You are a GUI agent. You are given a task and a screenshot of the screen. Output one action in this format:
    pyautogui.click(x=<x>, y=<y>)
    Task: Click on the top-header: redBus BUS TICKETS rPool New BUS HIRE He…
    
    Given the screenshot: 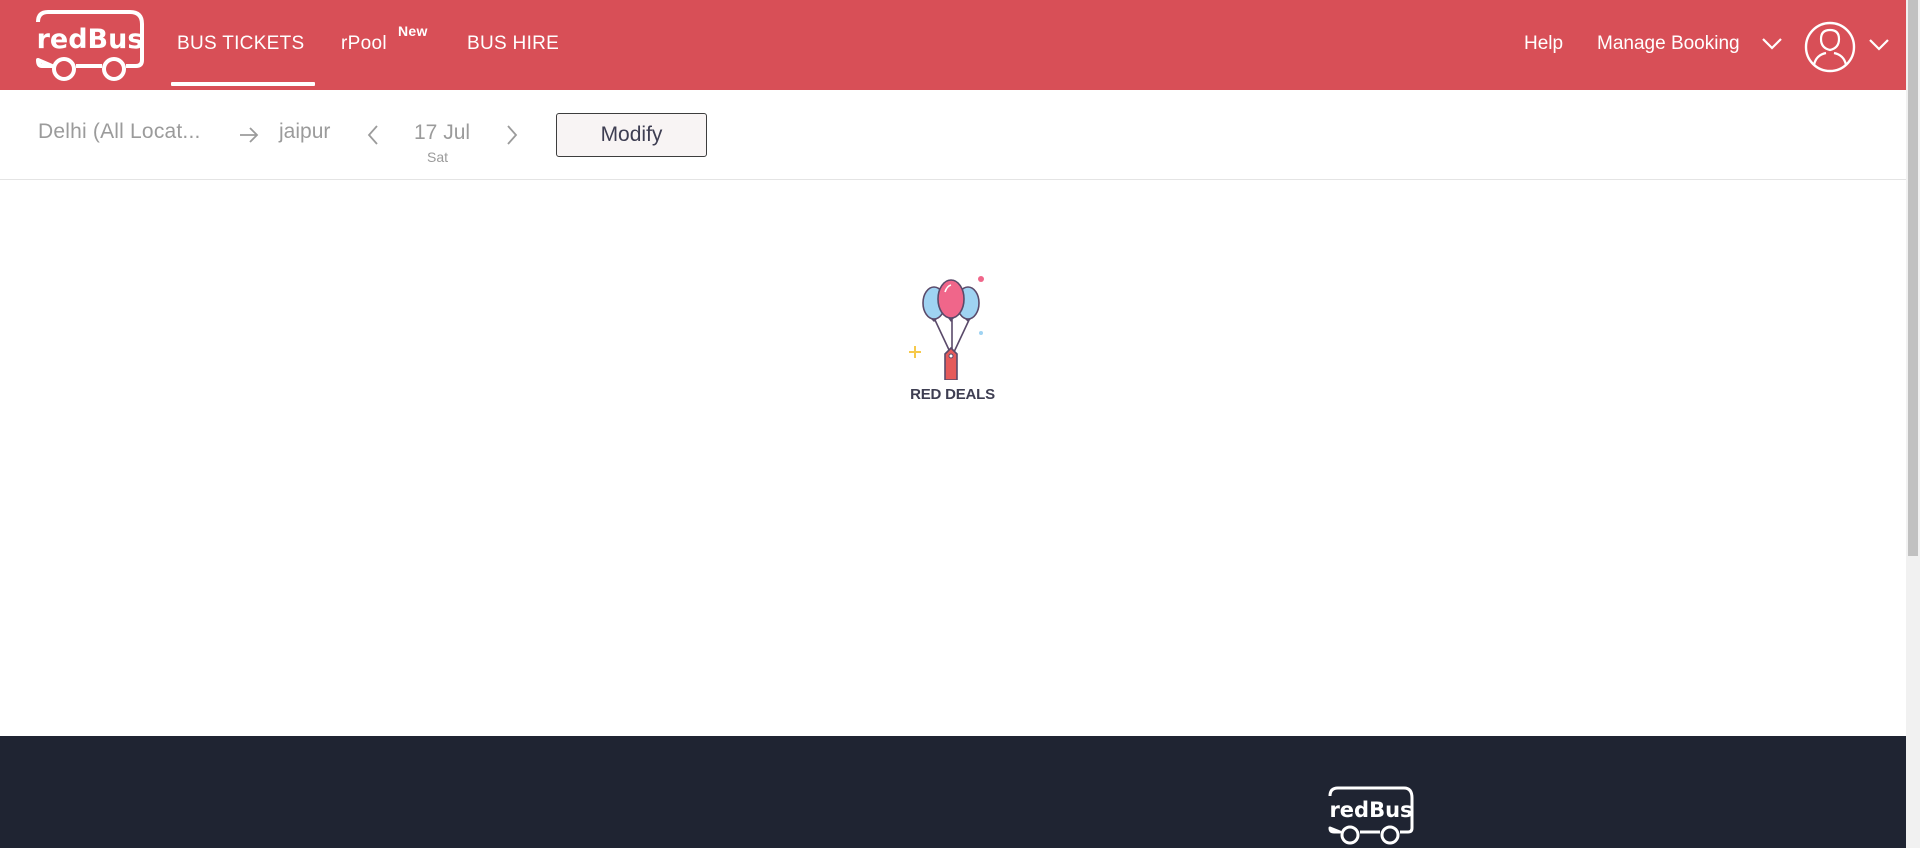 What is the action you would take?
    pyautogui.click(x=953, y=45)
    